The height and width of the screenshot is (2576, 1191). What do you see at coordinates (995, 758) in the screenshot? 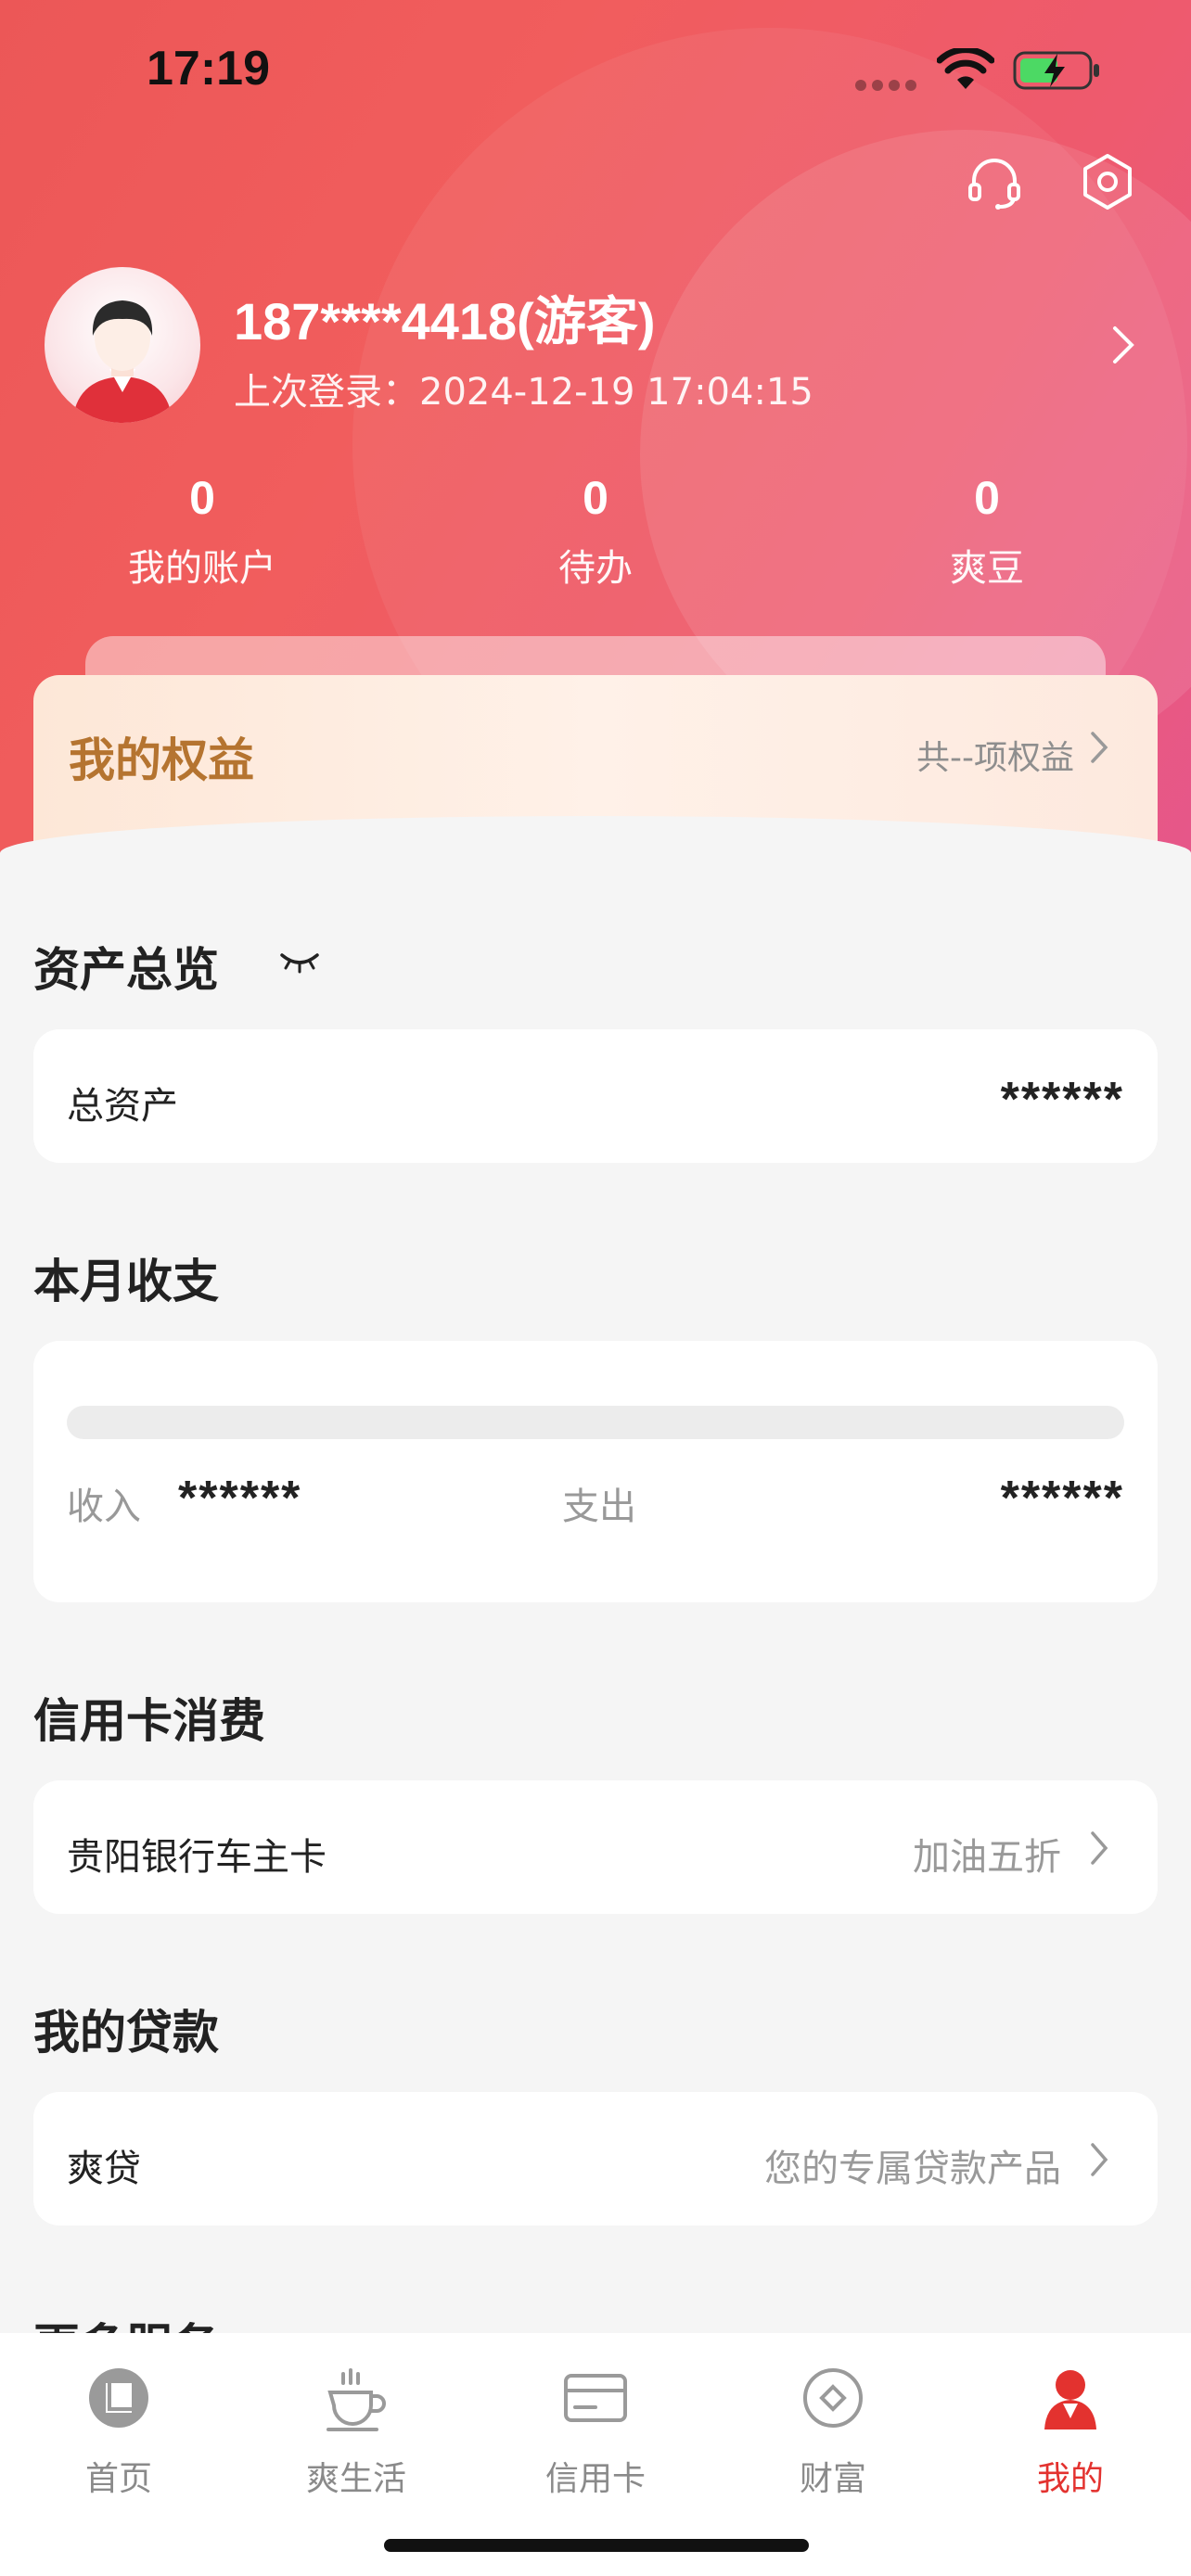
I see `benefits-summary: 共--项权益` at bounding box center [995, 758].